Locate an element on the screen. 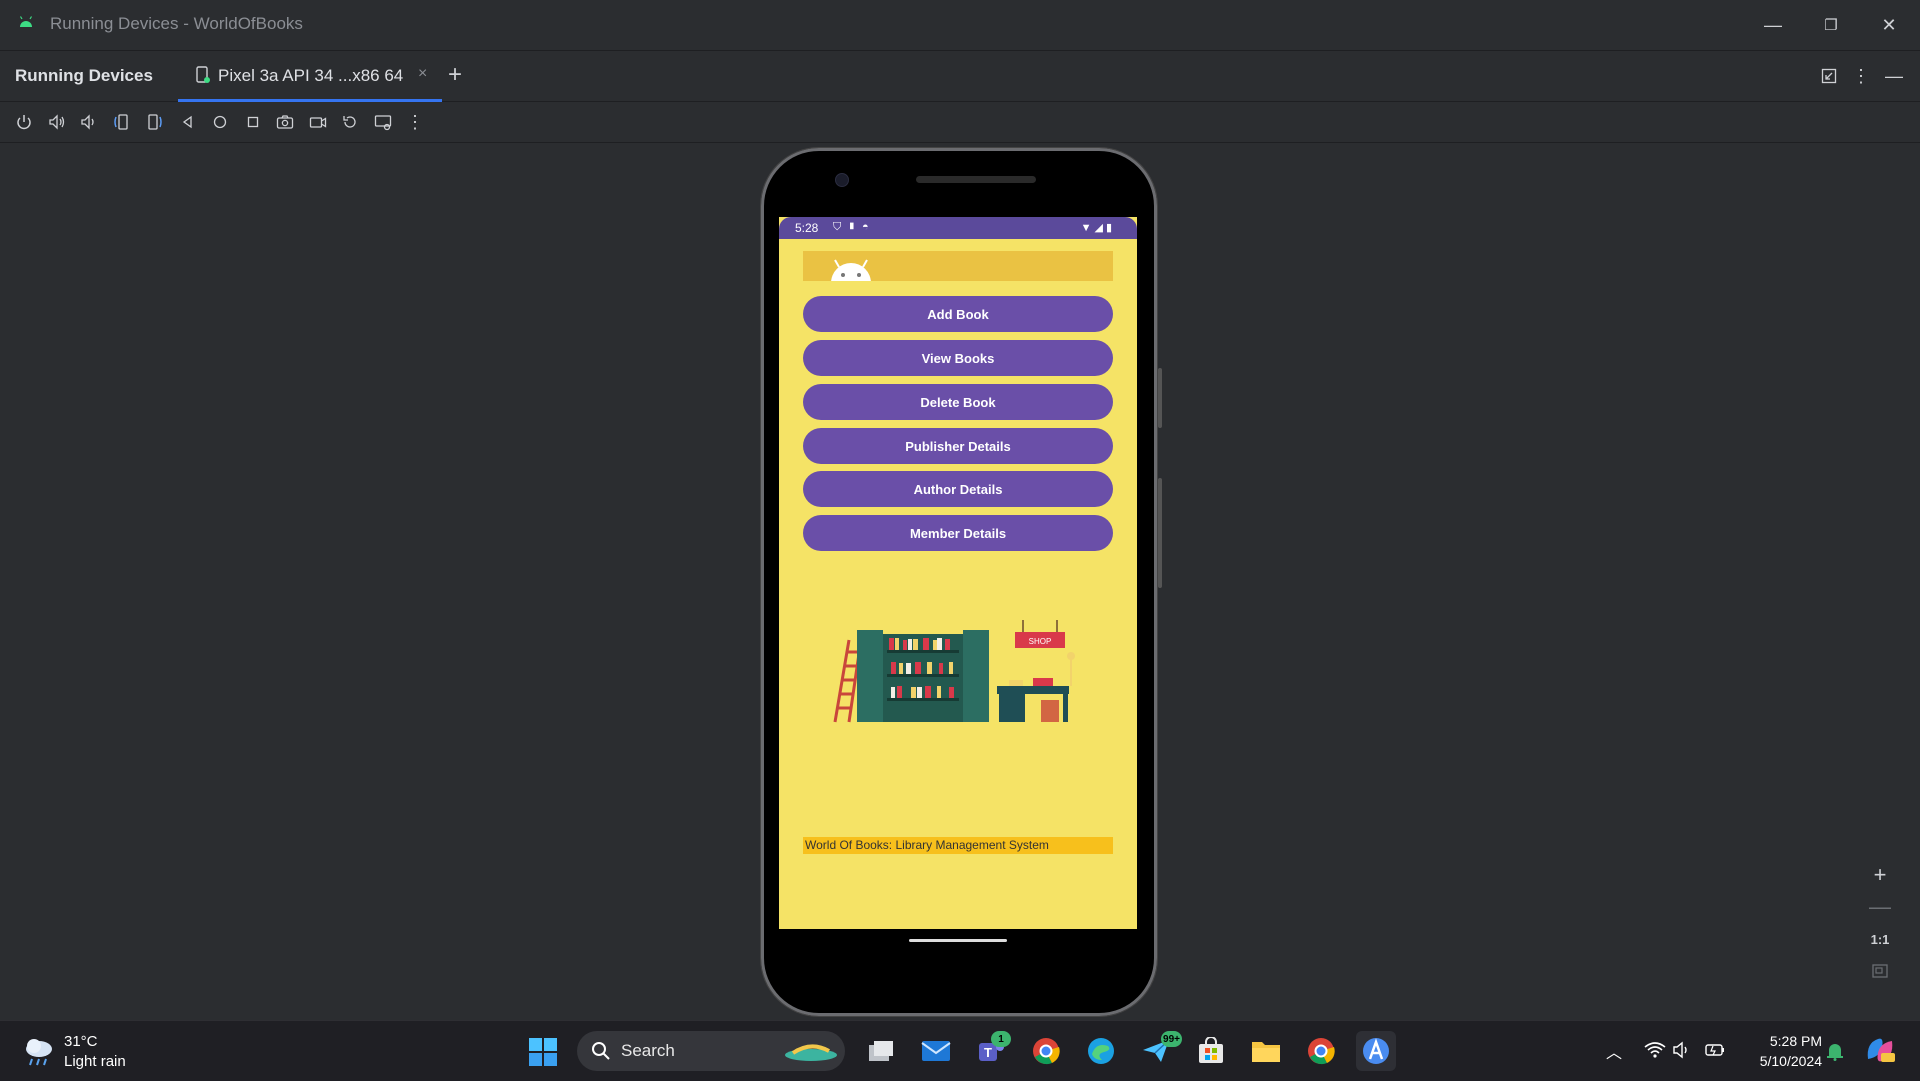 The height and width of the screenshot is (1081, 1920). volume-down-button is located at coordinates (88, 122).